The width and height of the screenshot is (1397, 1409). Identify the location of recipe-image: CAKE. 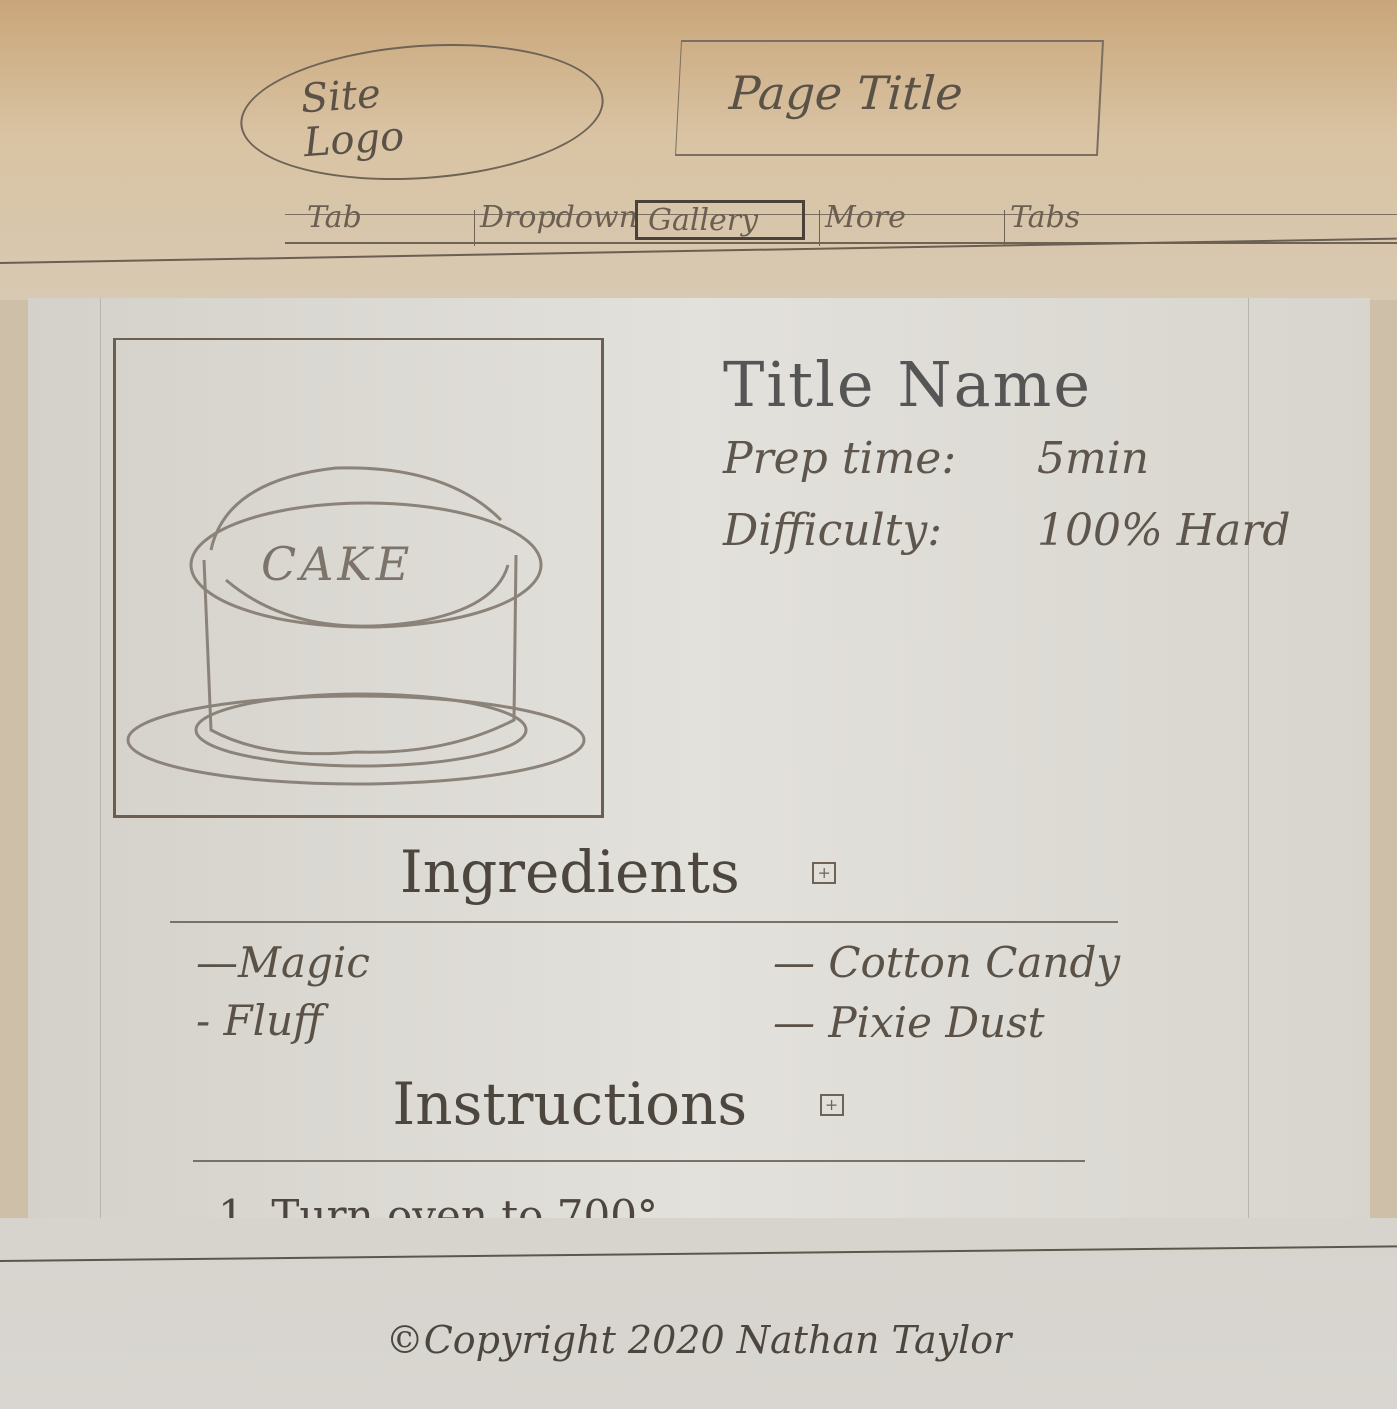
(358, 578).